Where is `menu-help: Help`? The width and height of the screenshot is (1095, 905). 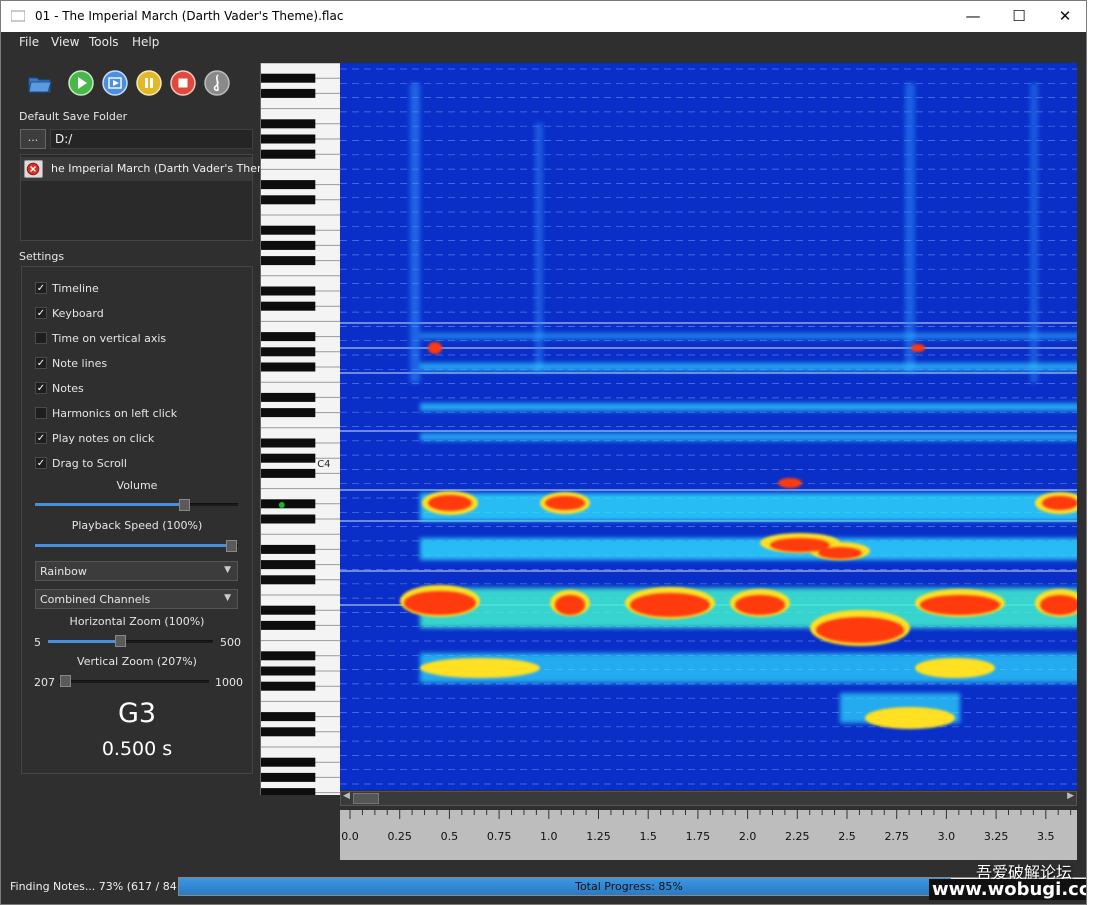
menu-help: Help is located at coordinates (145, 42).